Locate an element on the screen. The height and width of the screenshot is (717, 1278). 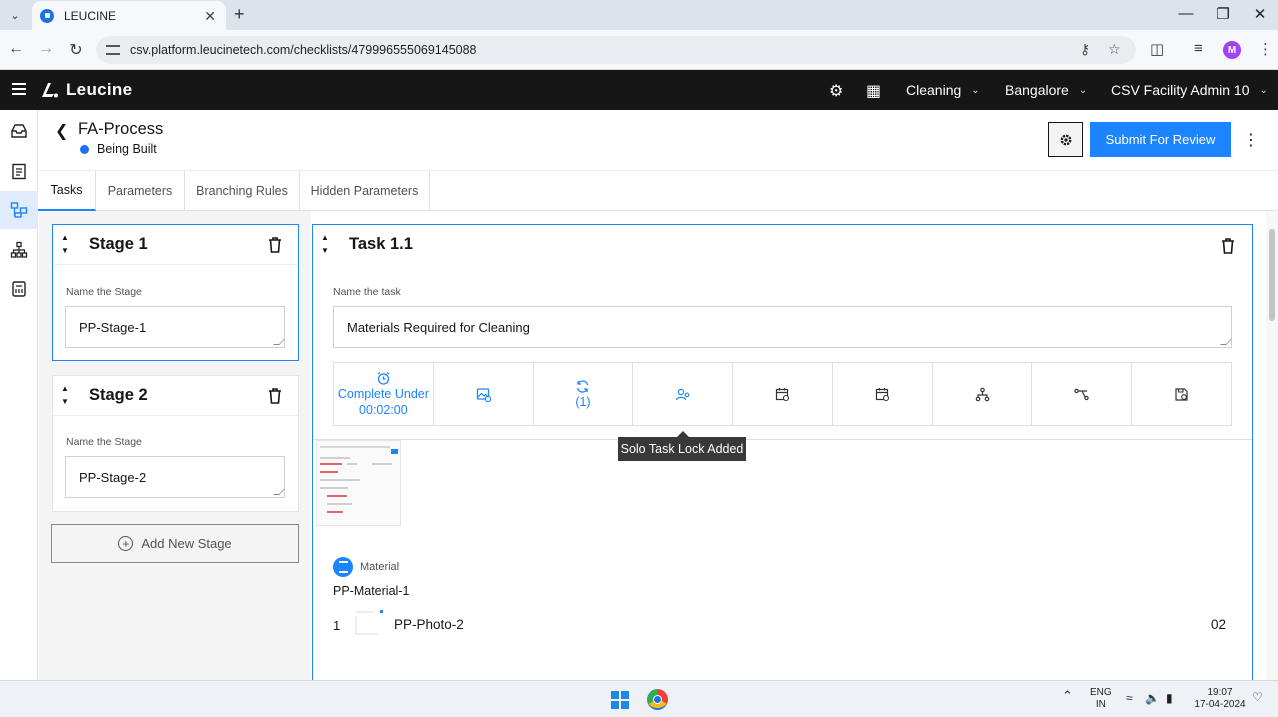
windows-start-icon is located at coordinates (620, 700).